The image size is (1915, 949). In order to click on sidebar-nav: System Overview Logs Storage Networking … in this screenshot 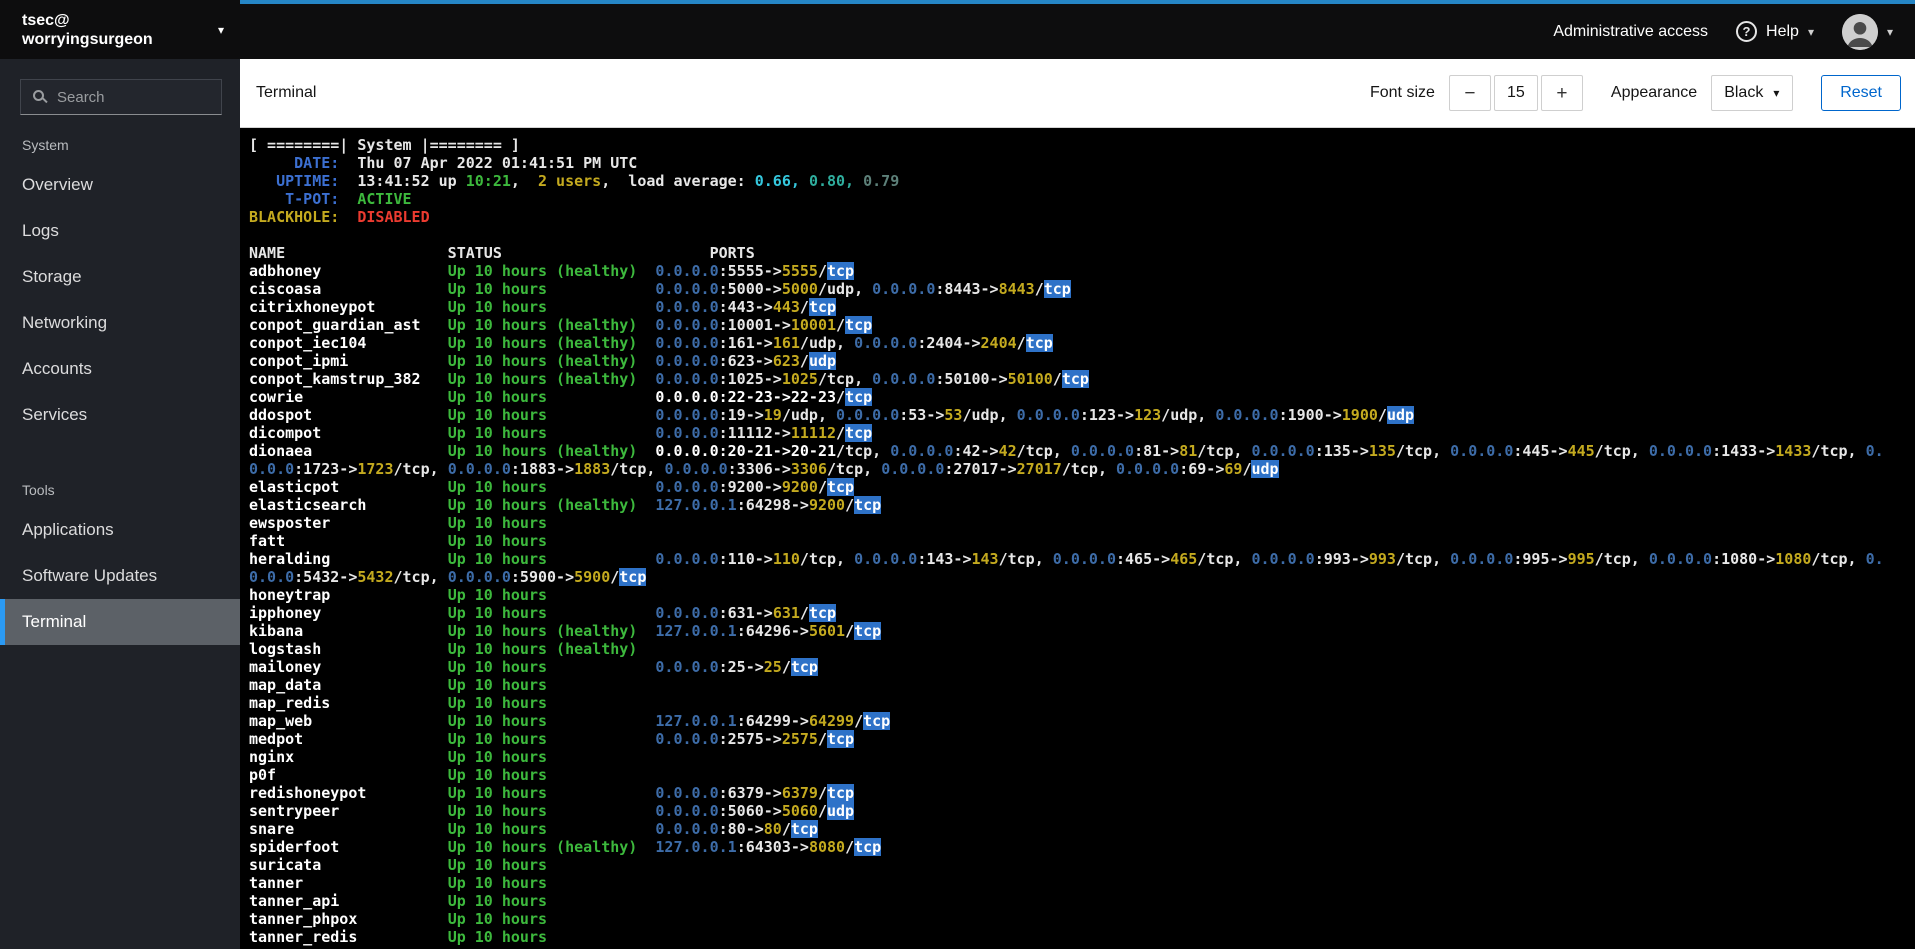, I will do `click(120, 383)`.